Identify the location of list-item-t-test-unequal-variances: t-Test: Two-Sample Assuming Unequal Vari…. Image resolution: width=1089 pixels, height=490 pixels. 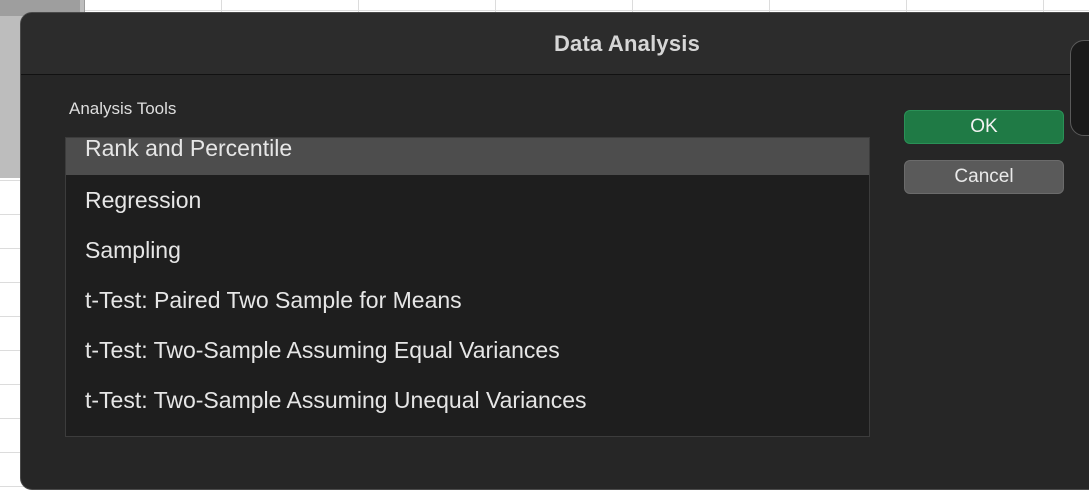
(467, 400).